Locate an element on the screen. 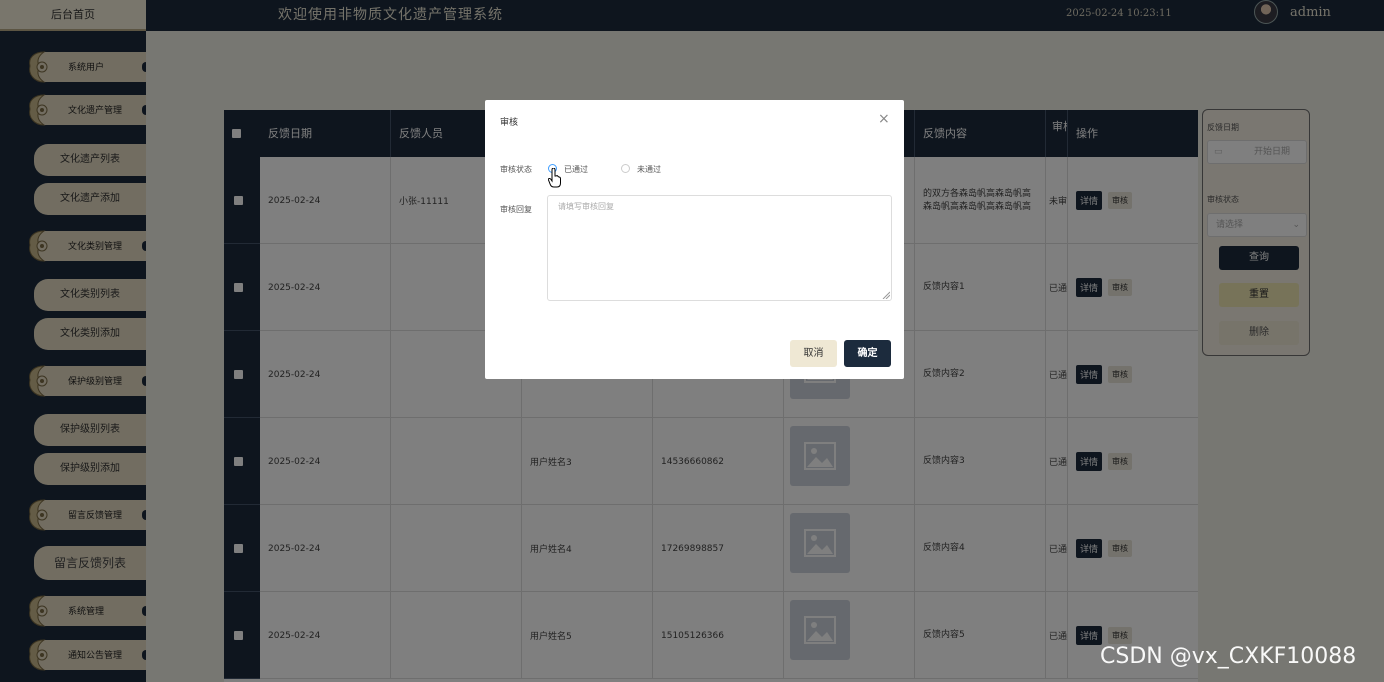  radio-pass-label: 已通过 is located at coordinates (576, 169).